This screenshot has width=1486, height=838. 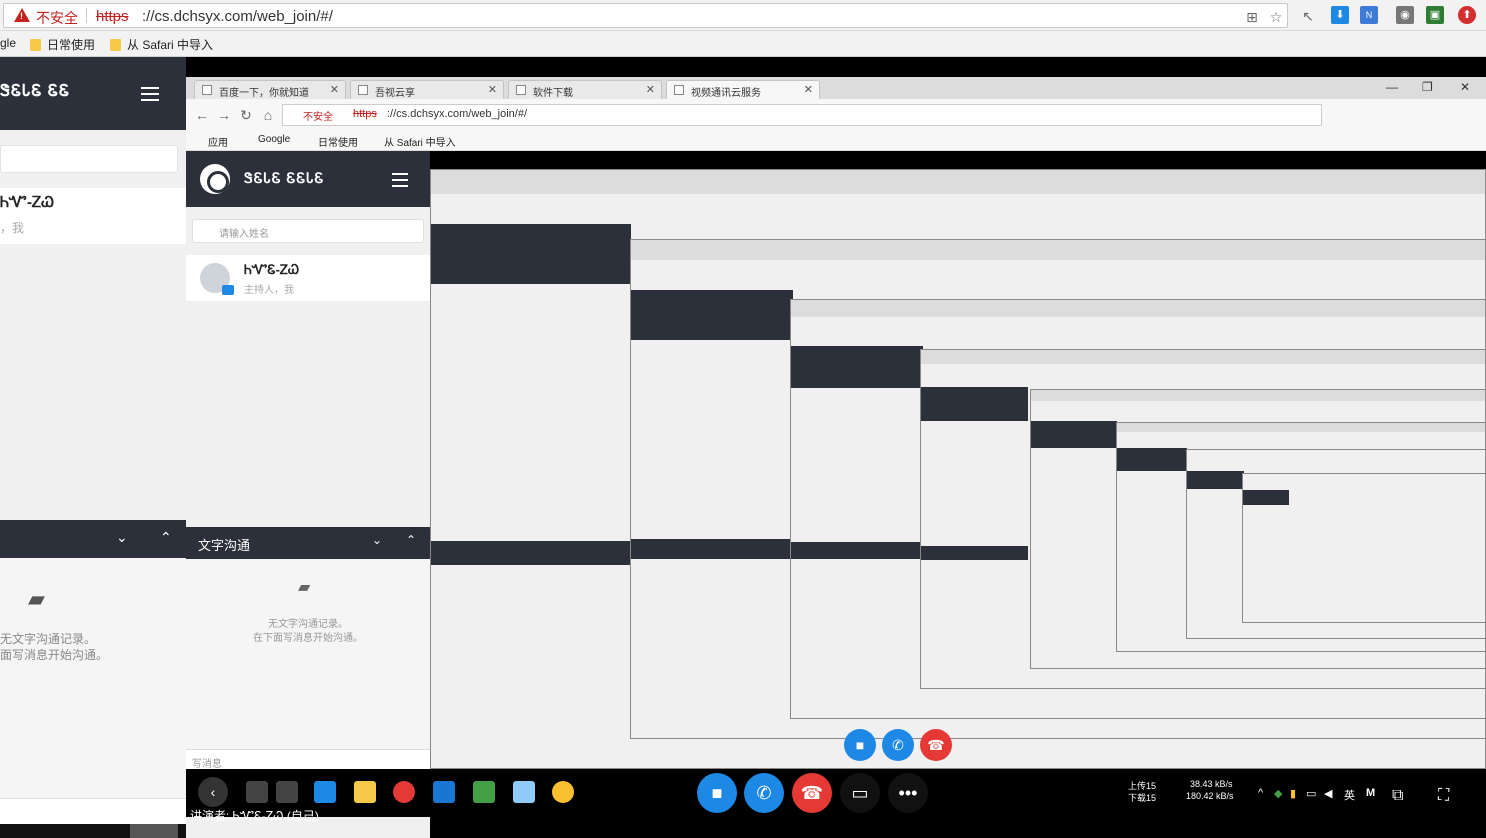 I want to click on ime-mode: M, so click(x=1370, y=793).